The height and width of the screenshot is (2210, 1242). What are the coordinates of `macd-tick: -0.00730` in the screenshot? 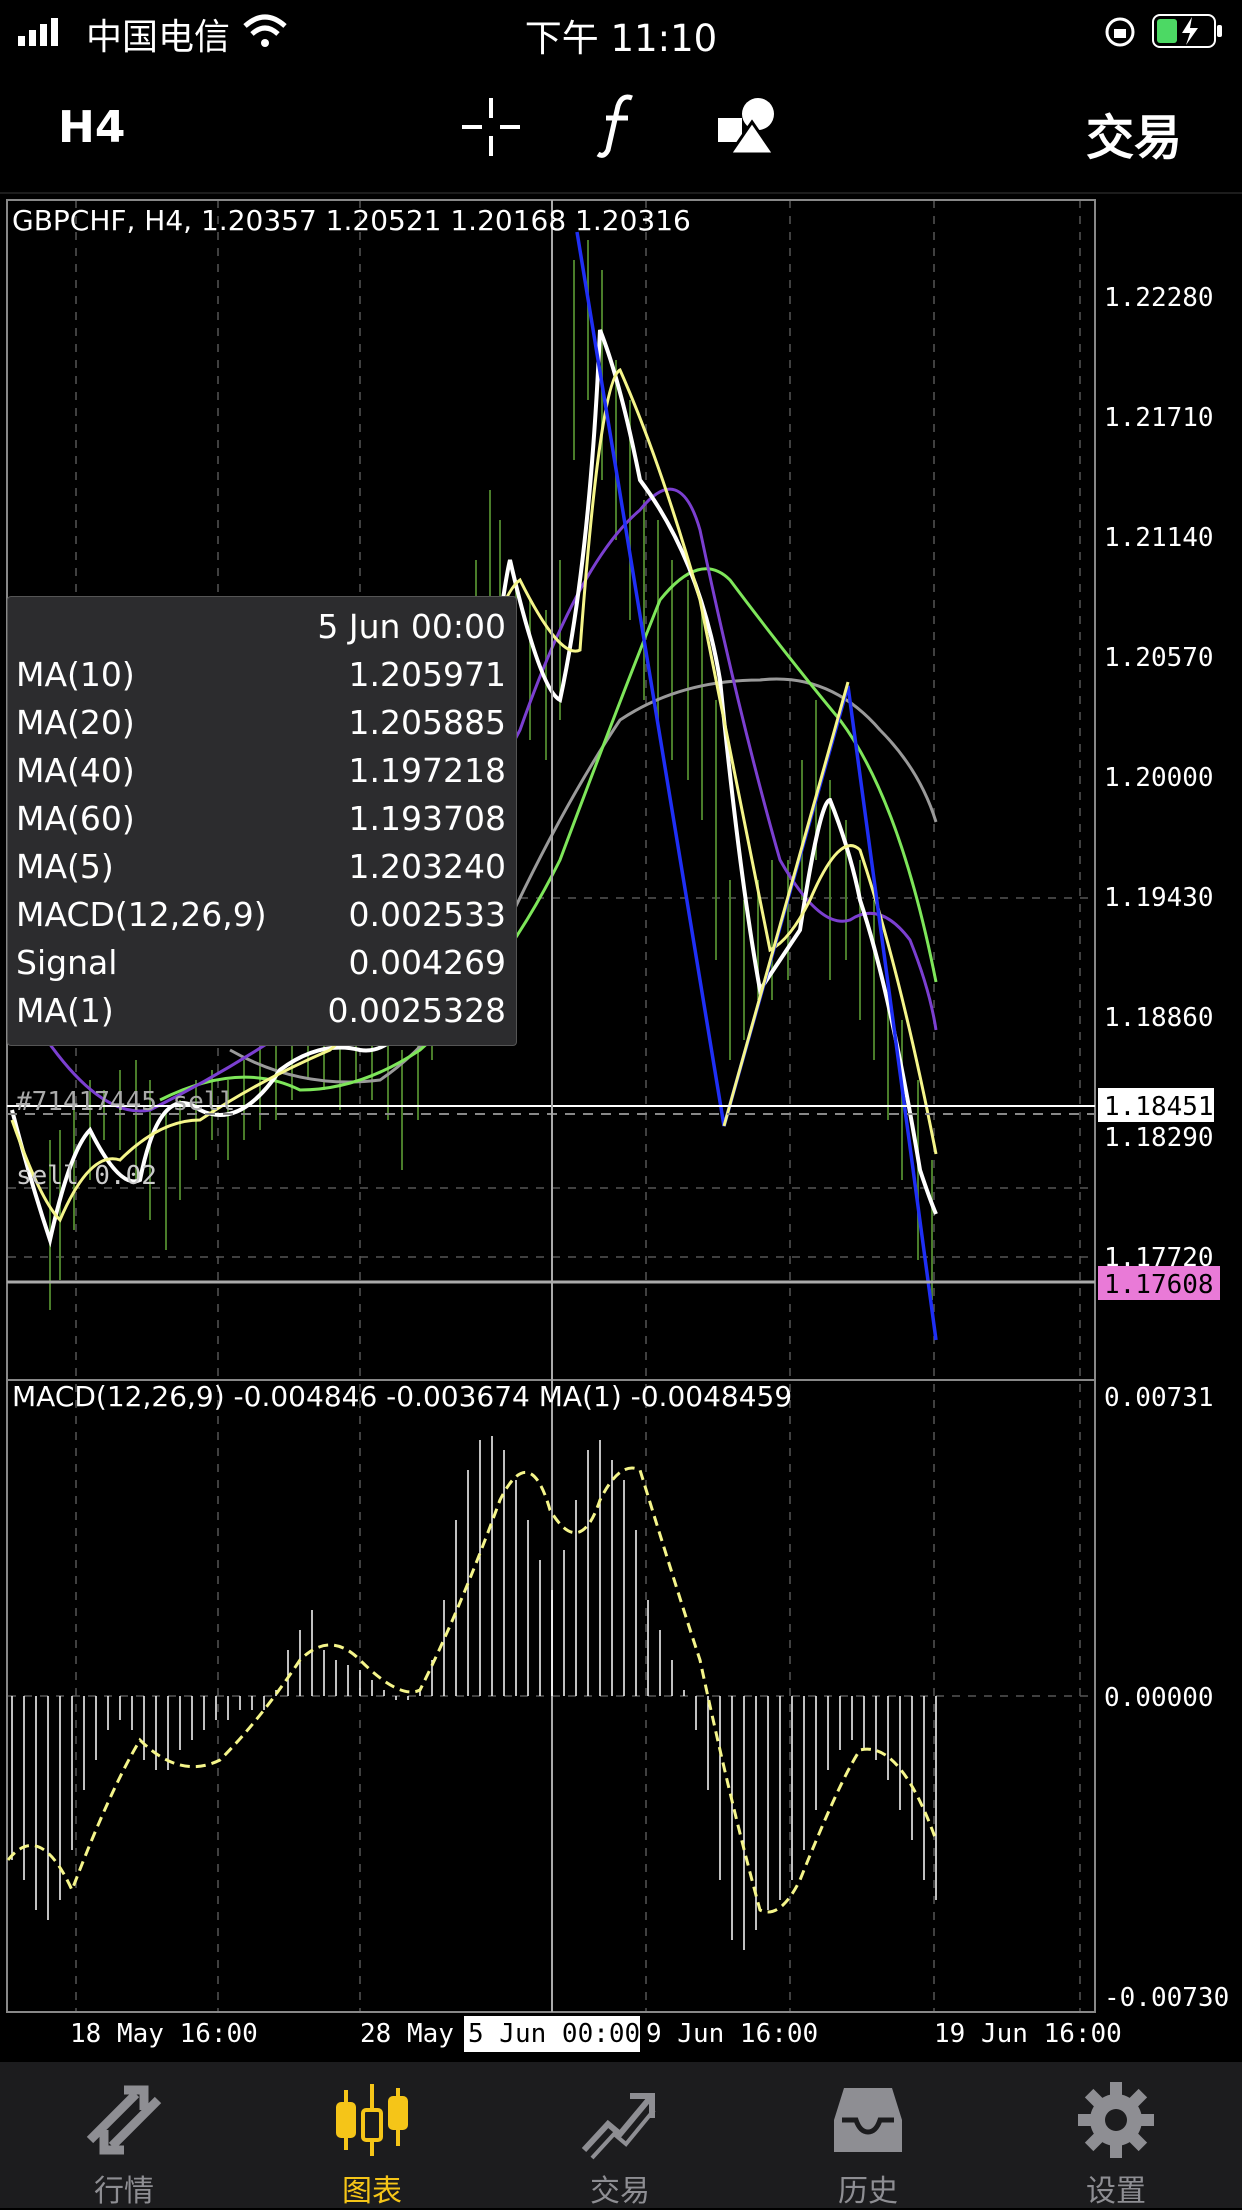 It's located at (1166, 1998).